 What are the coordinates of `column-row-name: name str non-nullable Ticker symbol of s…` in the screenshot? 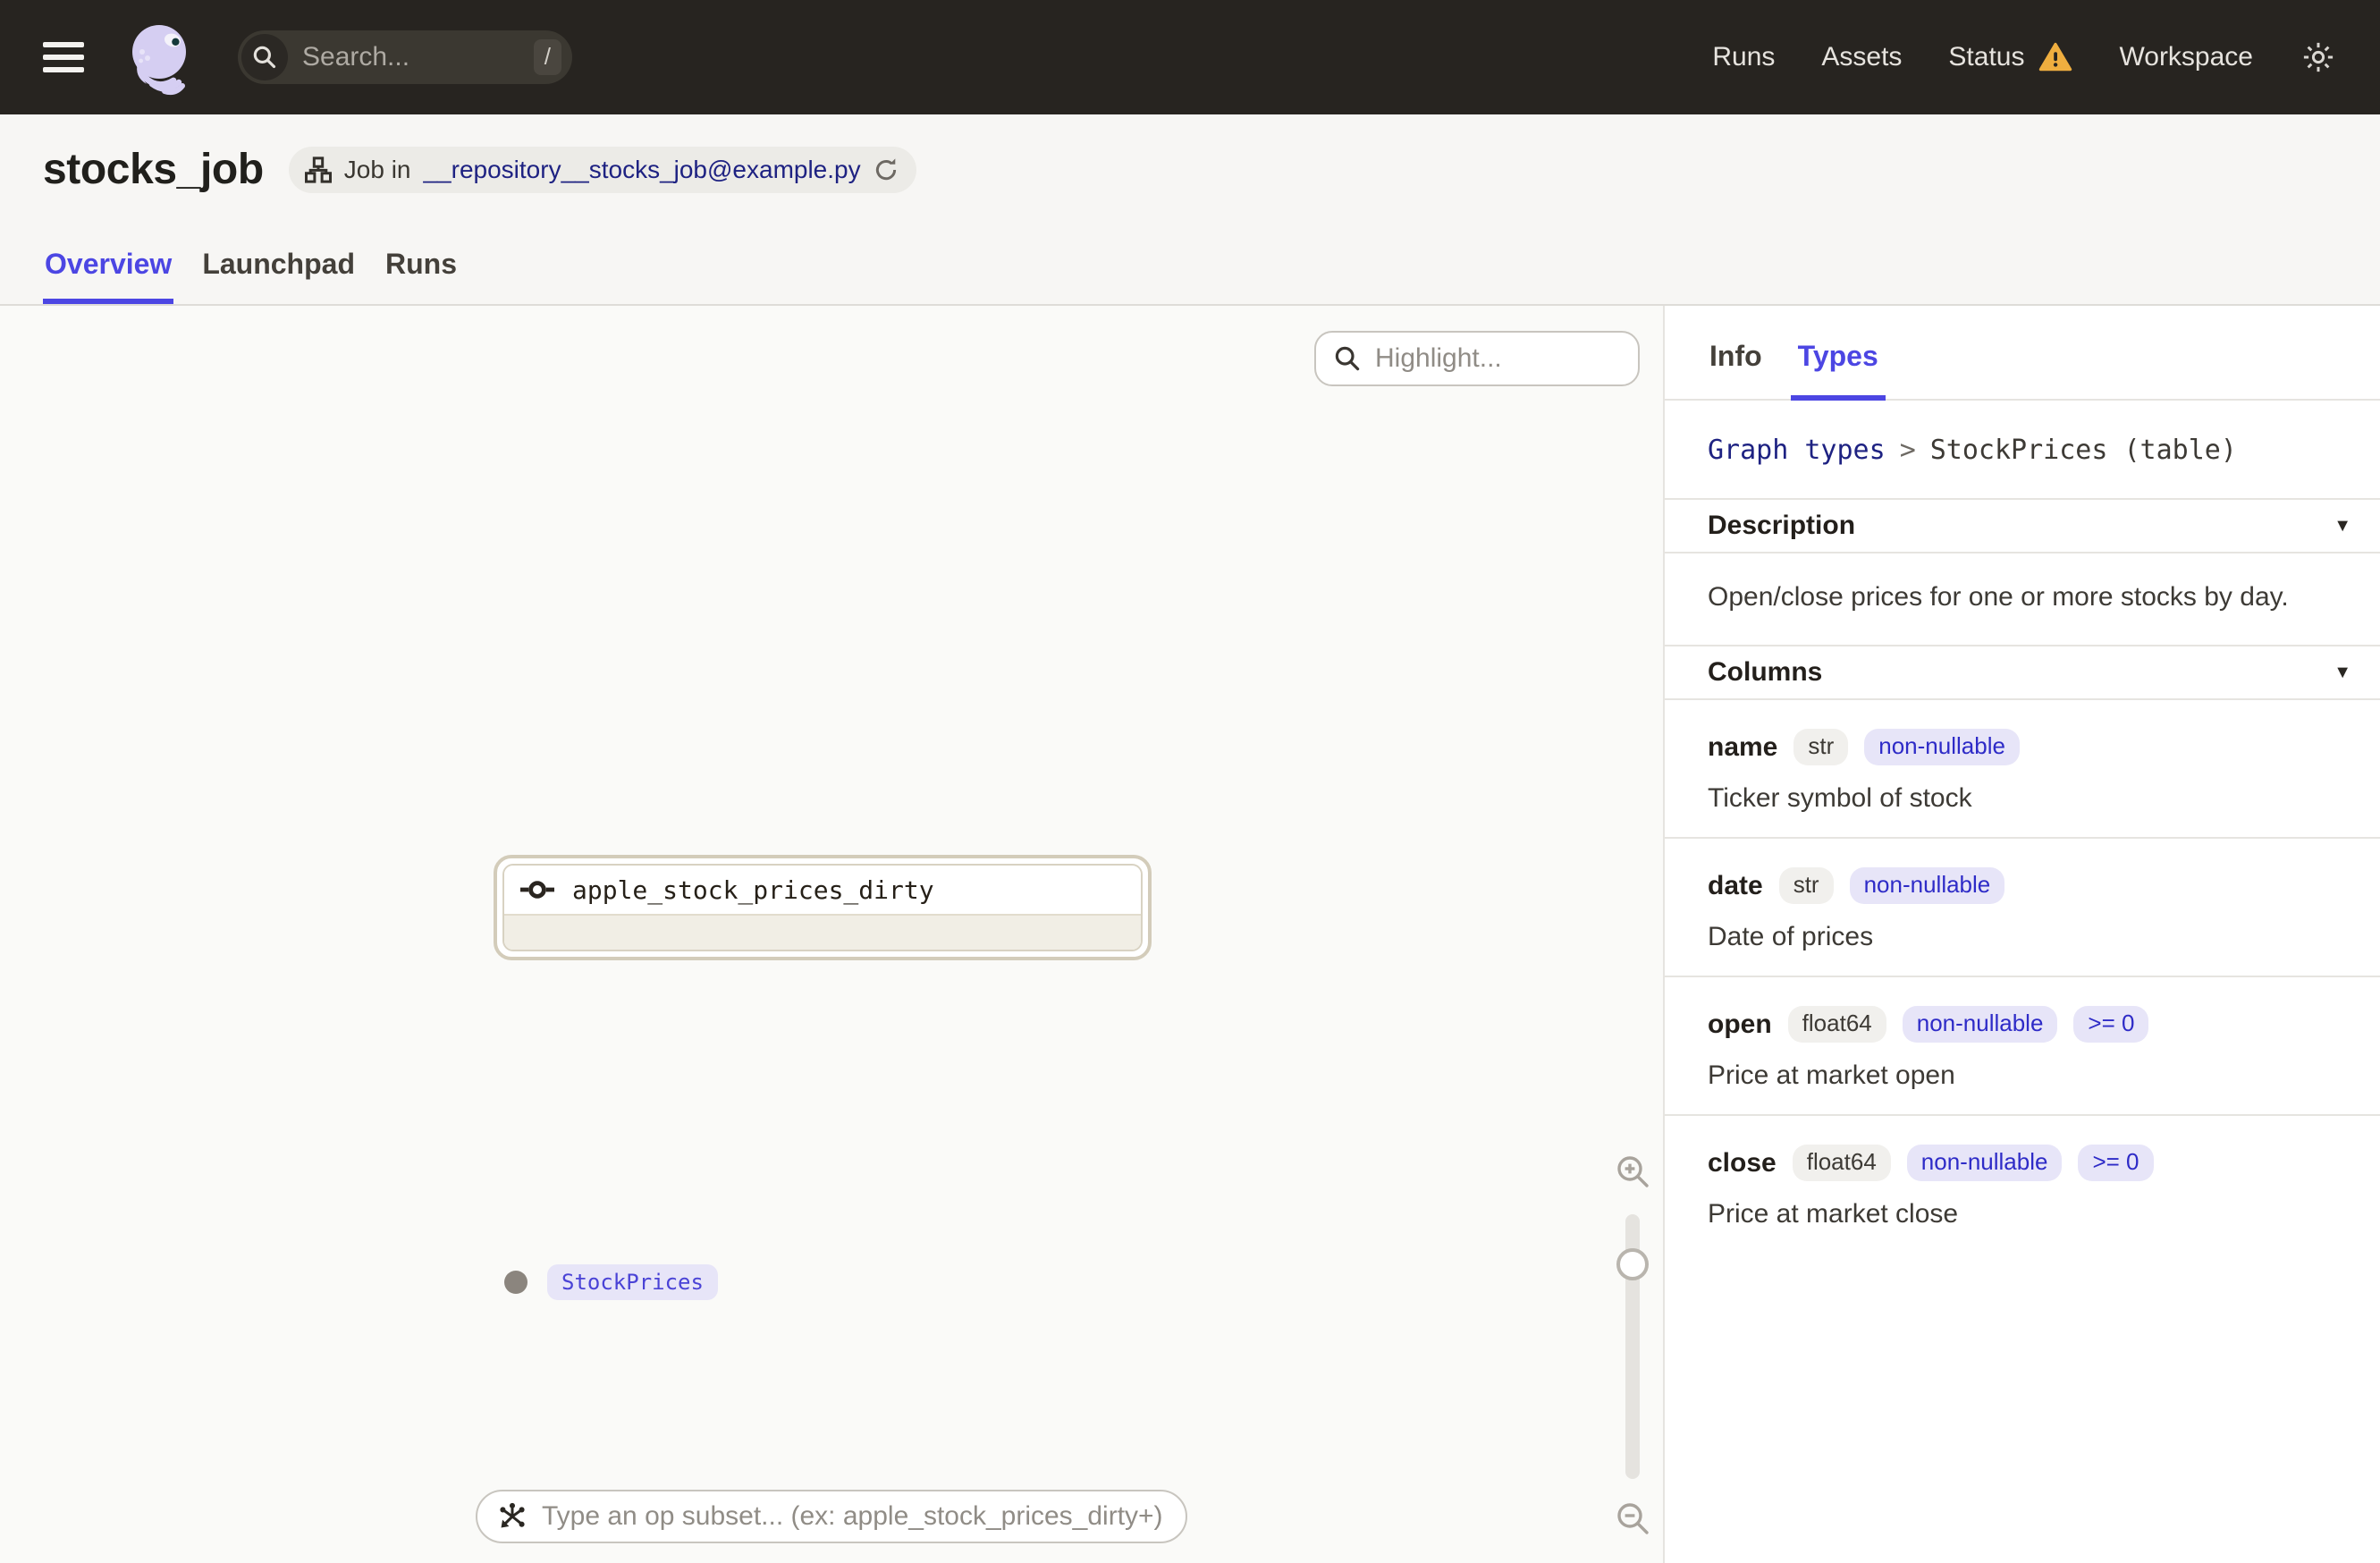 It's located at (2022, 769).